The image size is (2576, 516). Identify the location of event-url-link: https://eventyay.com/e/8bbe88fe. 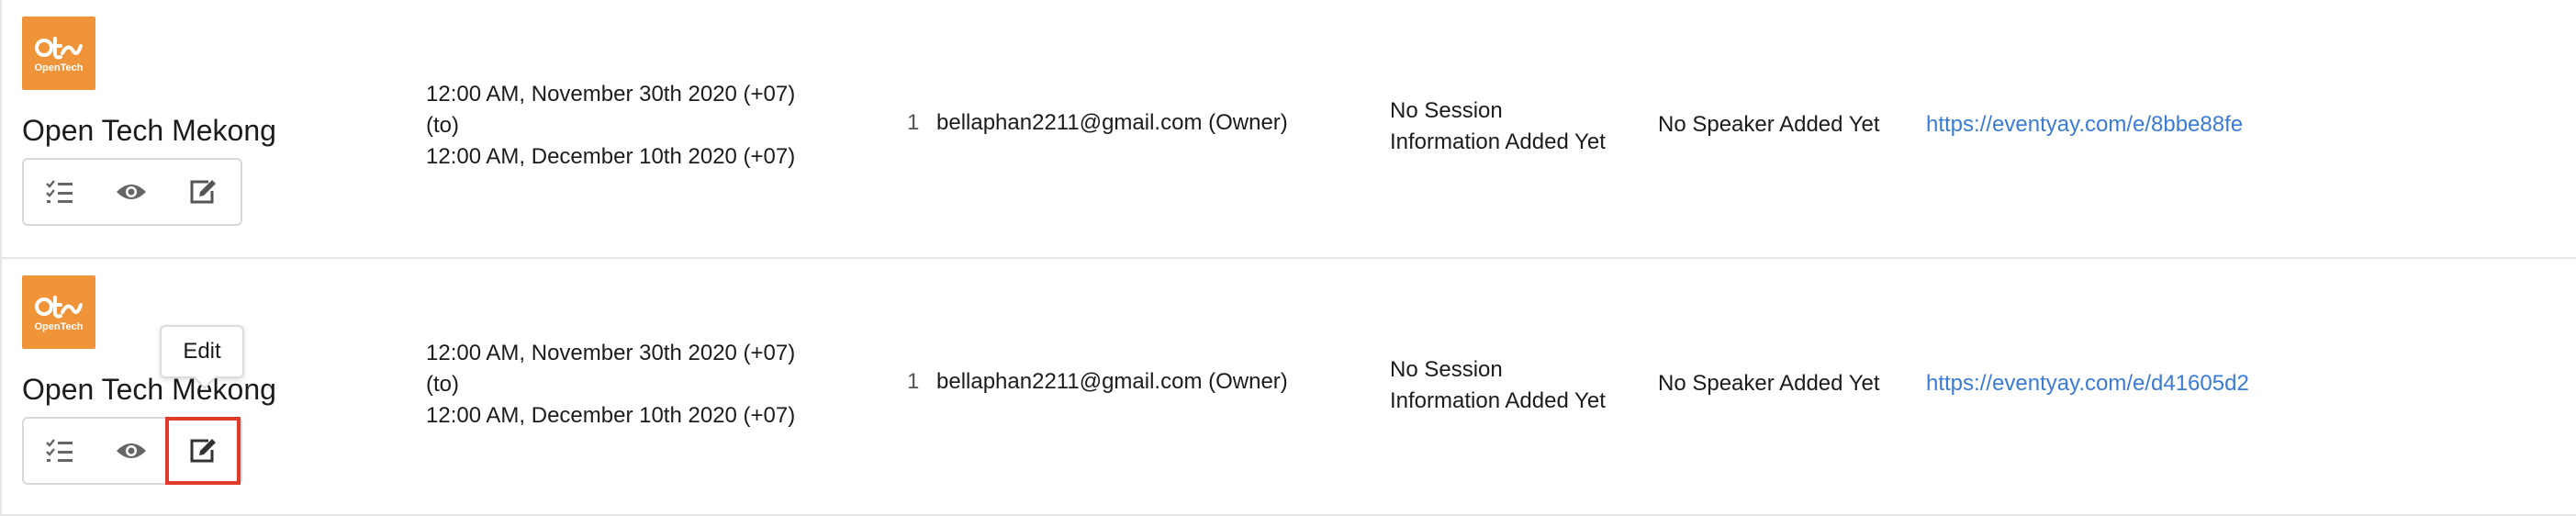
(2084, 125).